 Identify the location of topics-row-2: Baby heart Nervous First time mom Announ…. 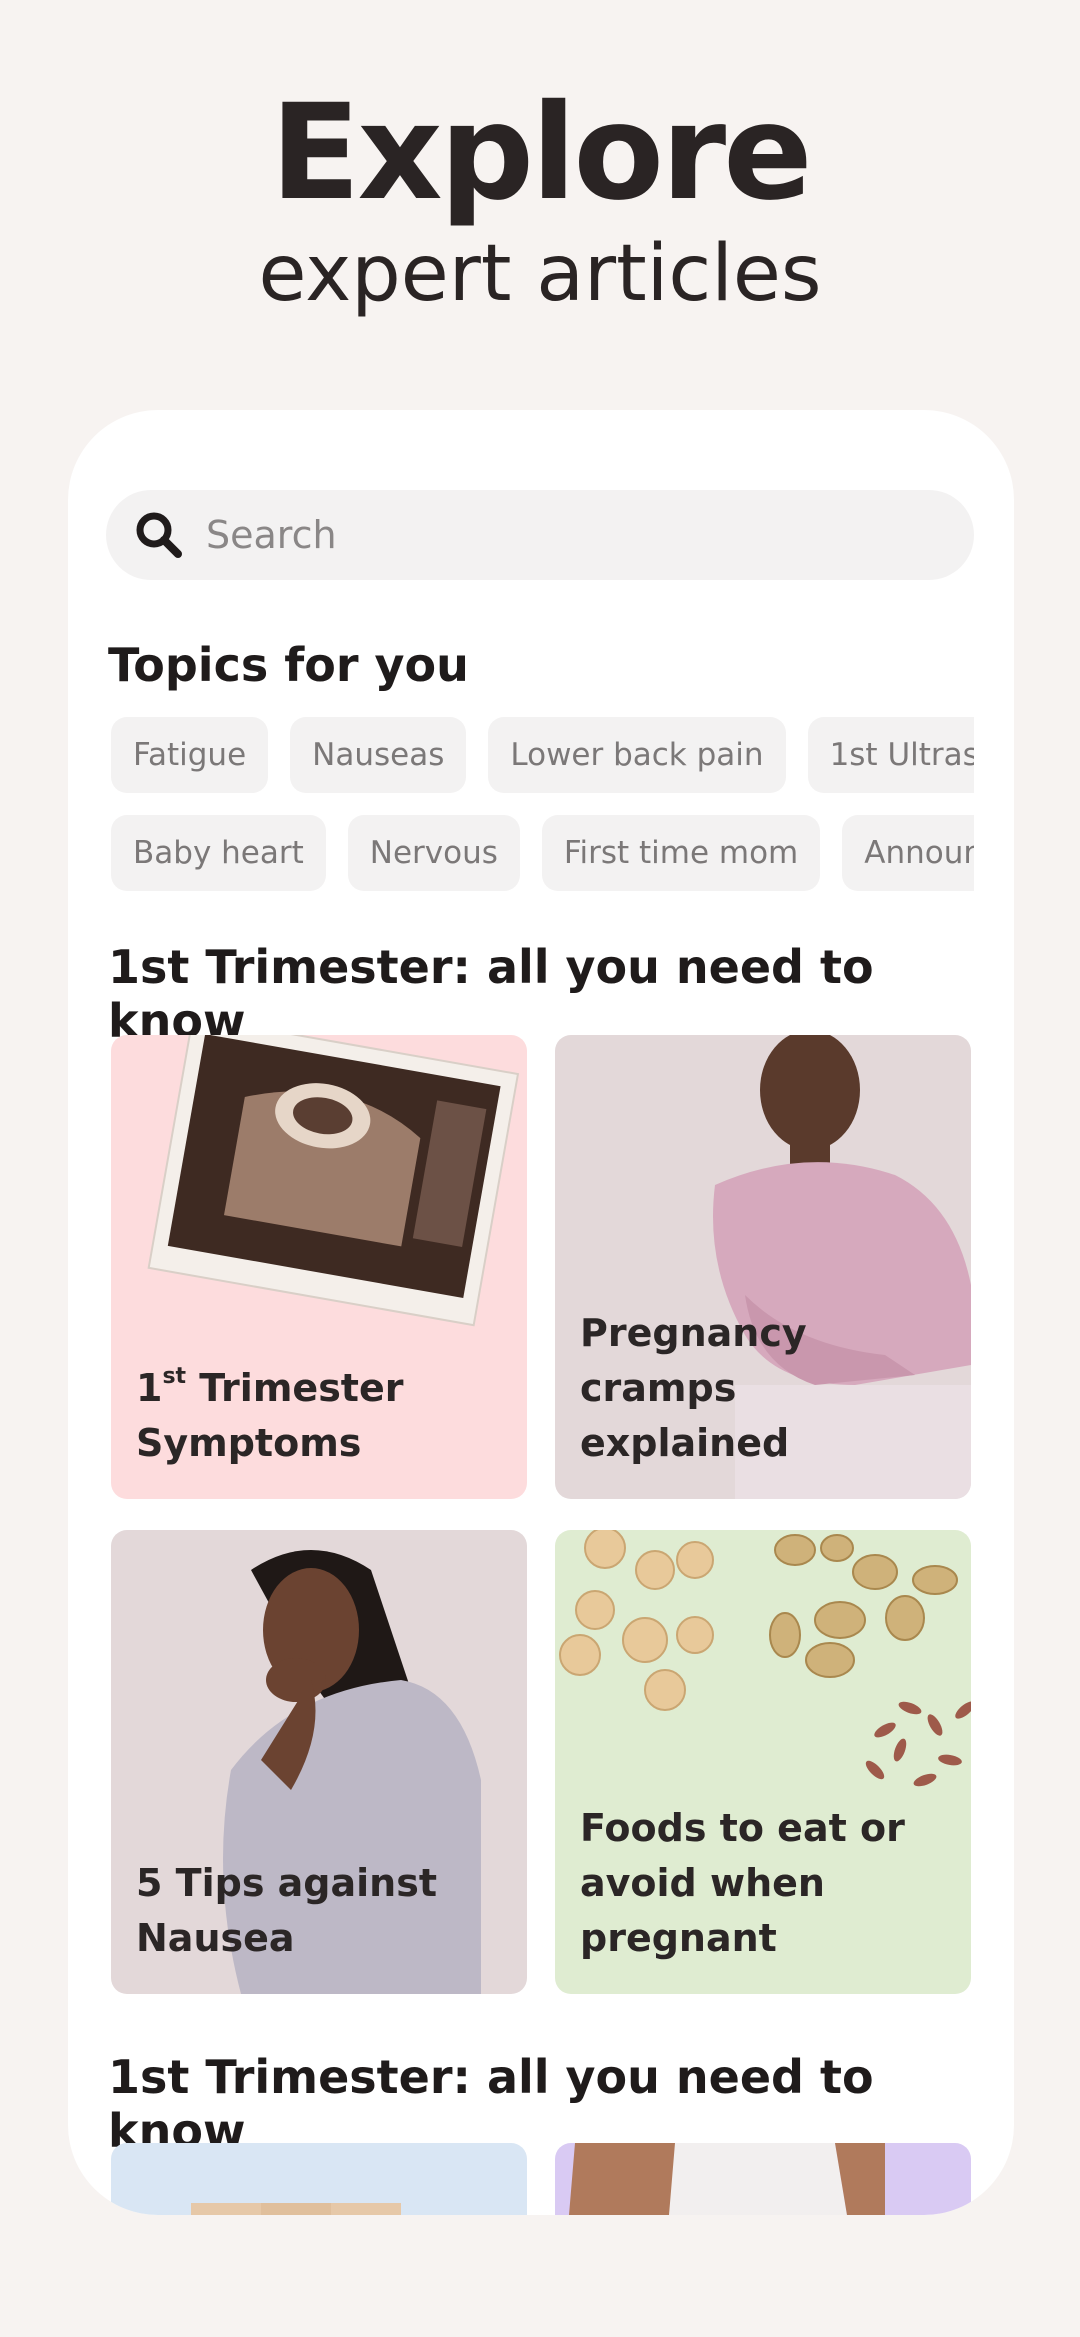
(542, 855).